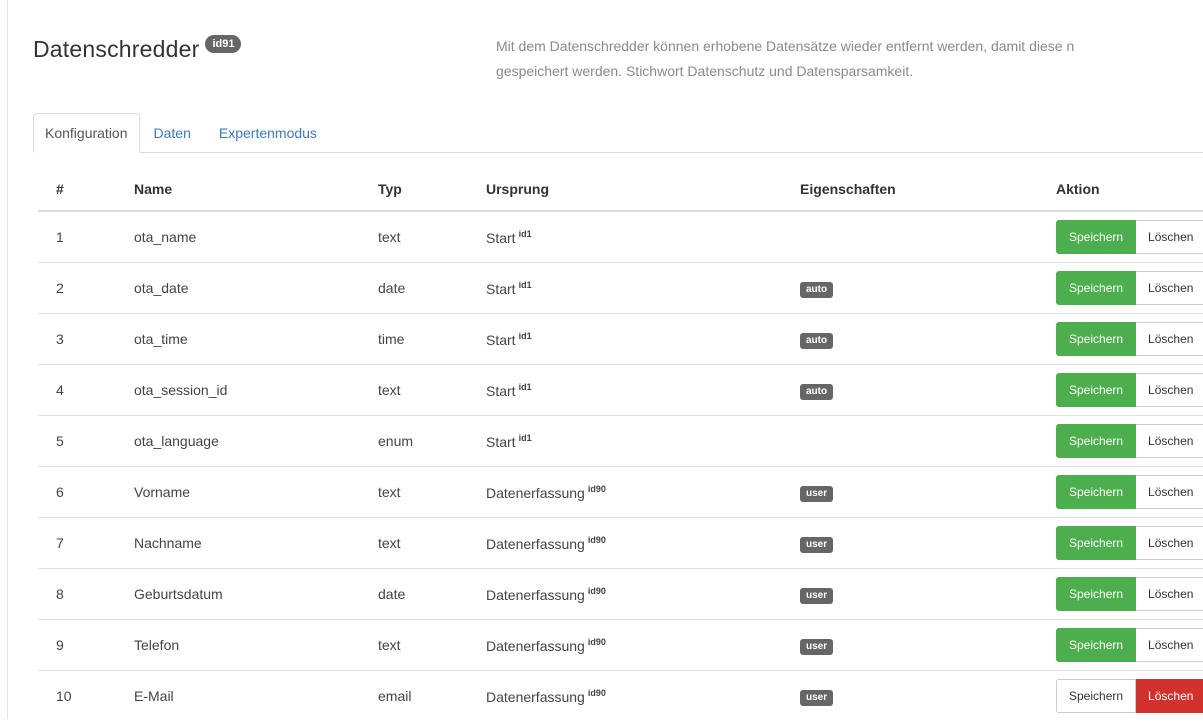 Image resolution: width=1203 pixels, height=721 pixels. What do you see at coordinates (75, 339) in the screenshot?
I see `row-number: 3` at bounding box center [75, 339].